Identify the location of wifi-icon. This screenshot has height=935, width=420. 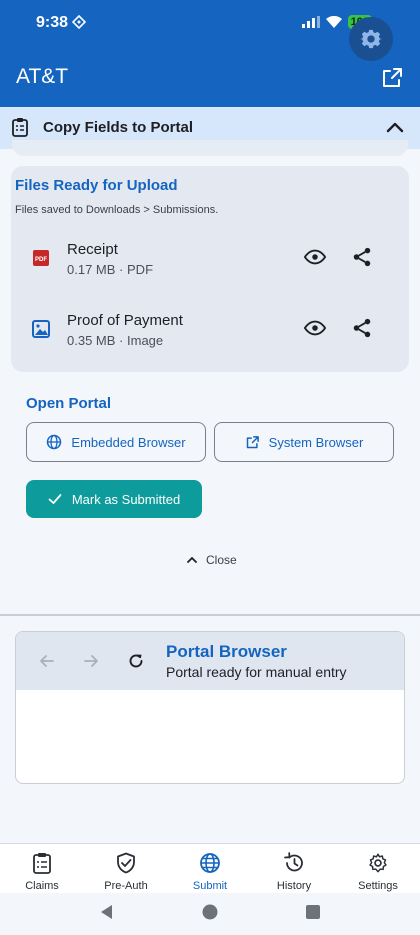
(333, 22).